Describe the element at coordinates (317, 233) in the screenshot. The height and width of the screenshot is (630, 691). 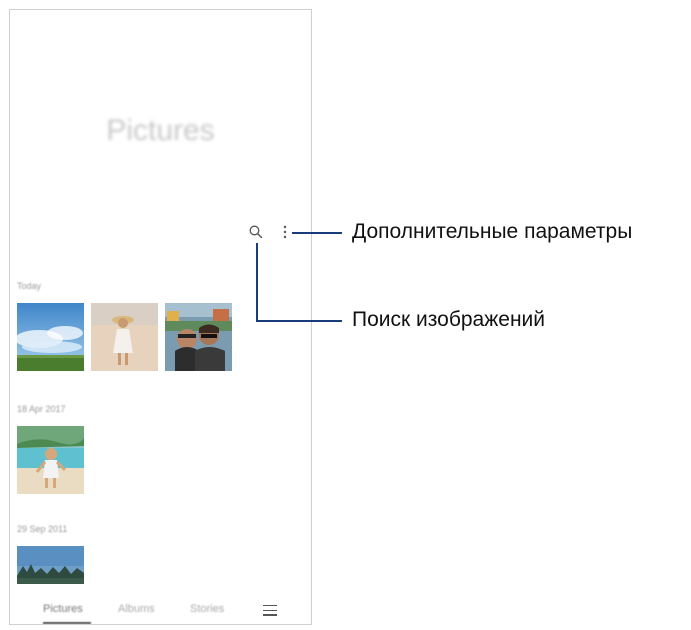
I see `callout-line-more-options` at that location.